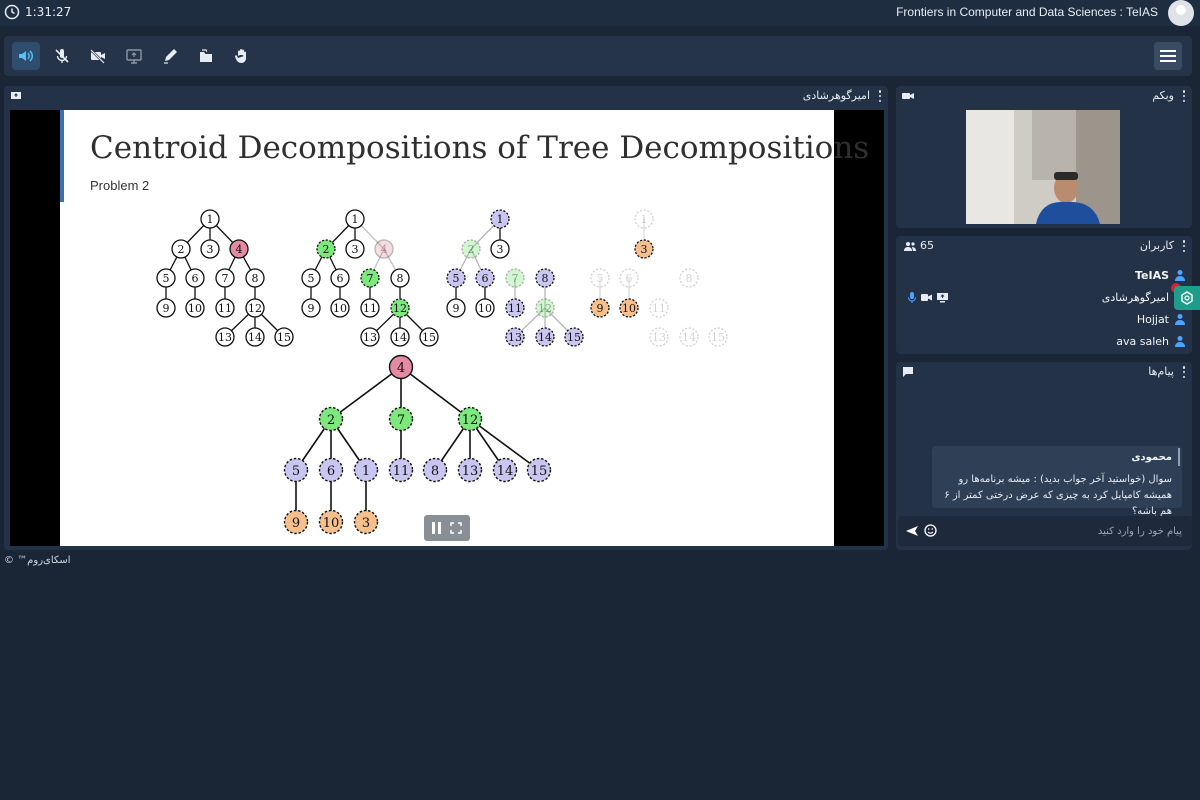 This screenshot has height=800, width=1200. Describe the element at coordinates (659, 278) in the screenshot. I see `tree-4: 135 6 89 10 1113 14 15` at that location.